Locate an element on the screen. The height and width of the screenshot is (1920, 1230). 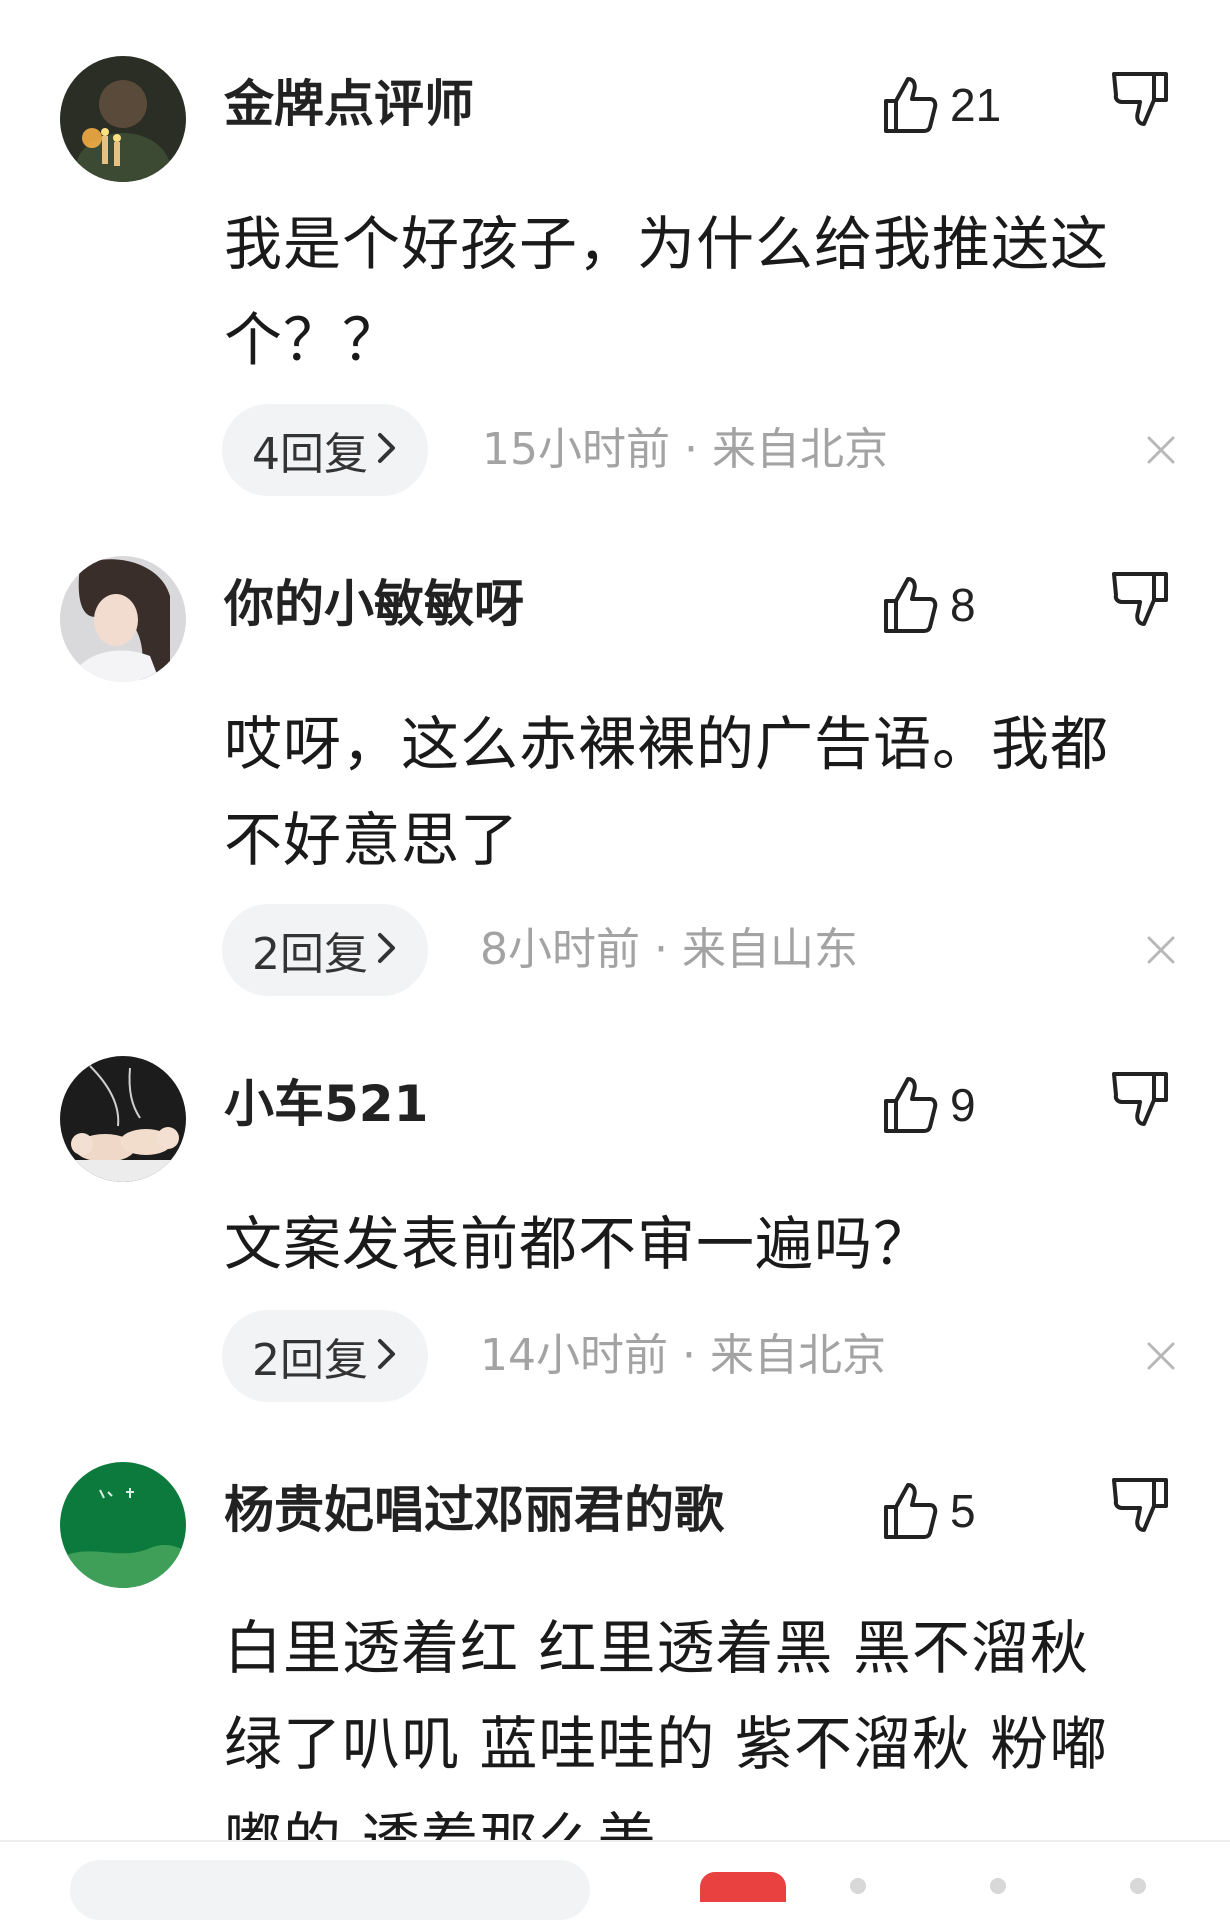
comment-text-line: 文案发表前都不审一遍吗？ is located at coordinates (578, 1244).